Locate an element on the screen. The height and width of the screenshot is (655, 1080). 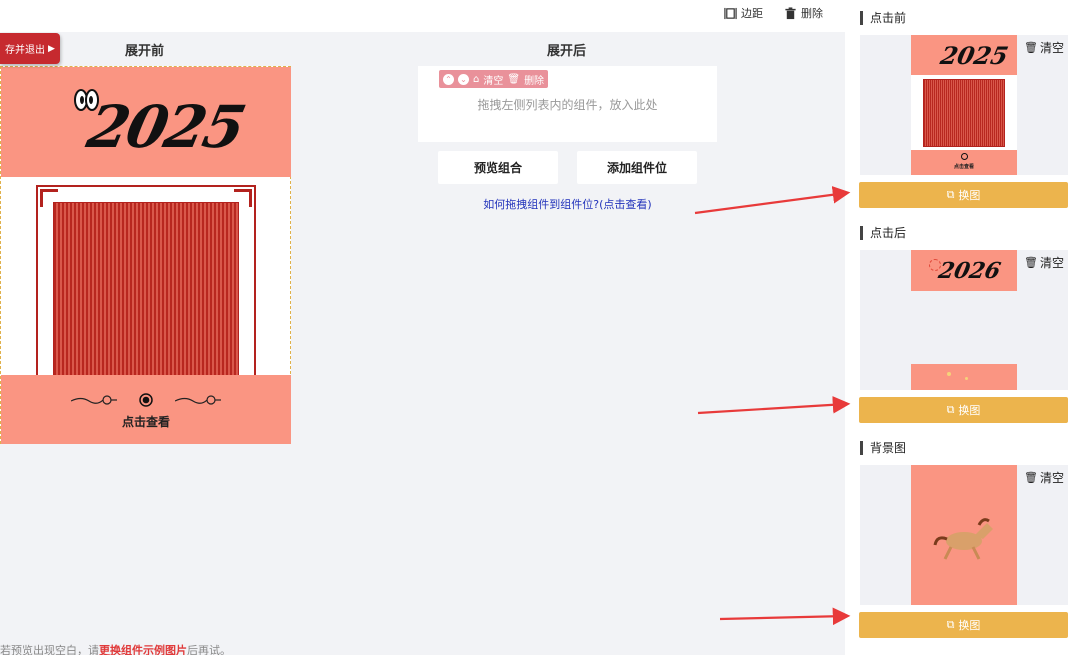
save-exit-label: 存并退出 is located at coordinates (25, 50).